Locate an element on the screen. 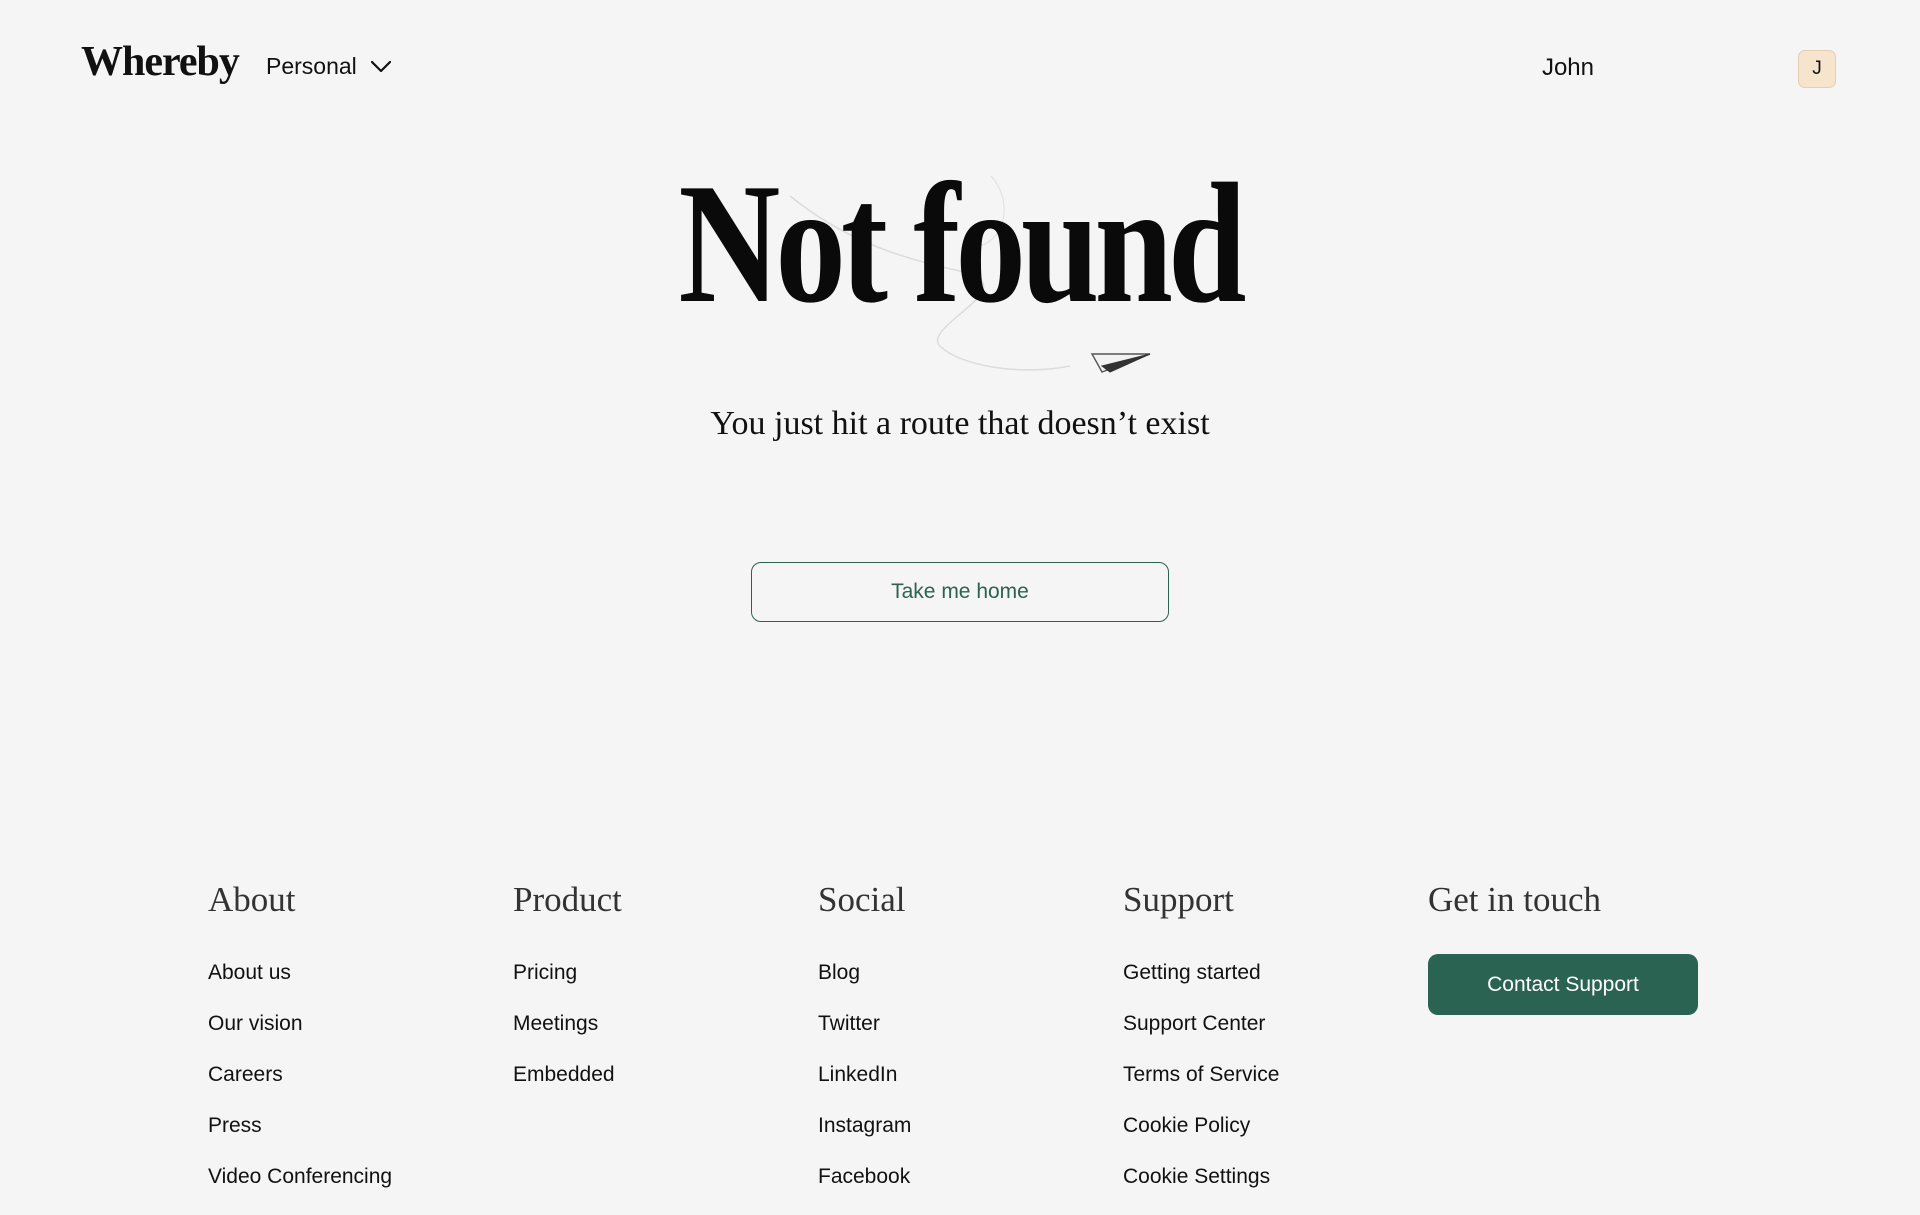 This screenshot has height=1215, width=1920. footer-heading-about: About is located at coordinates (252, 899).